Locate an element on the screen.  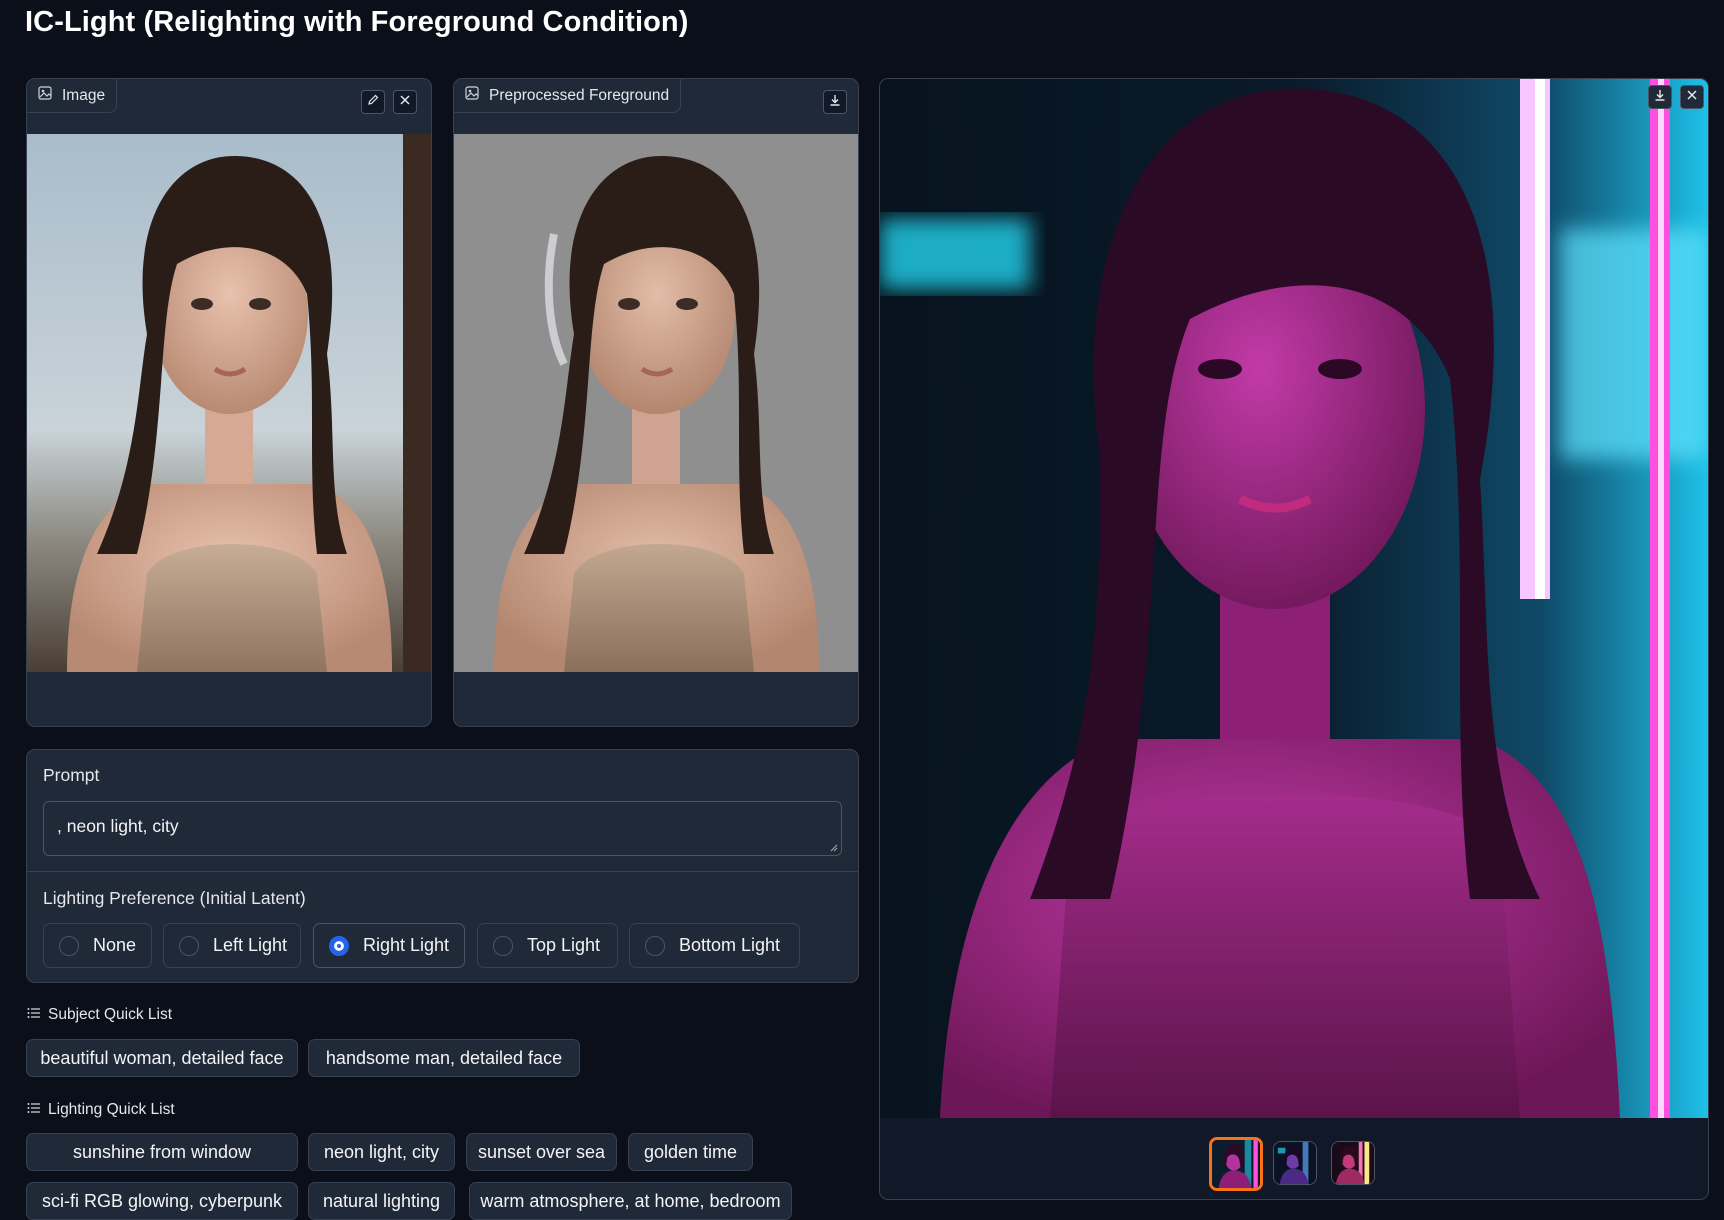
resize-handle-icon is located at coordinates (833, 847).